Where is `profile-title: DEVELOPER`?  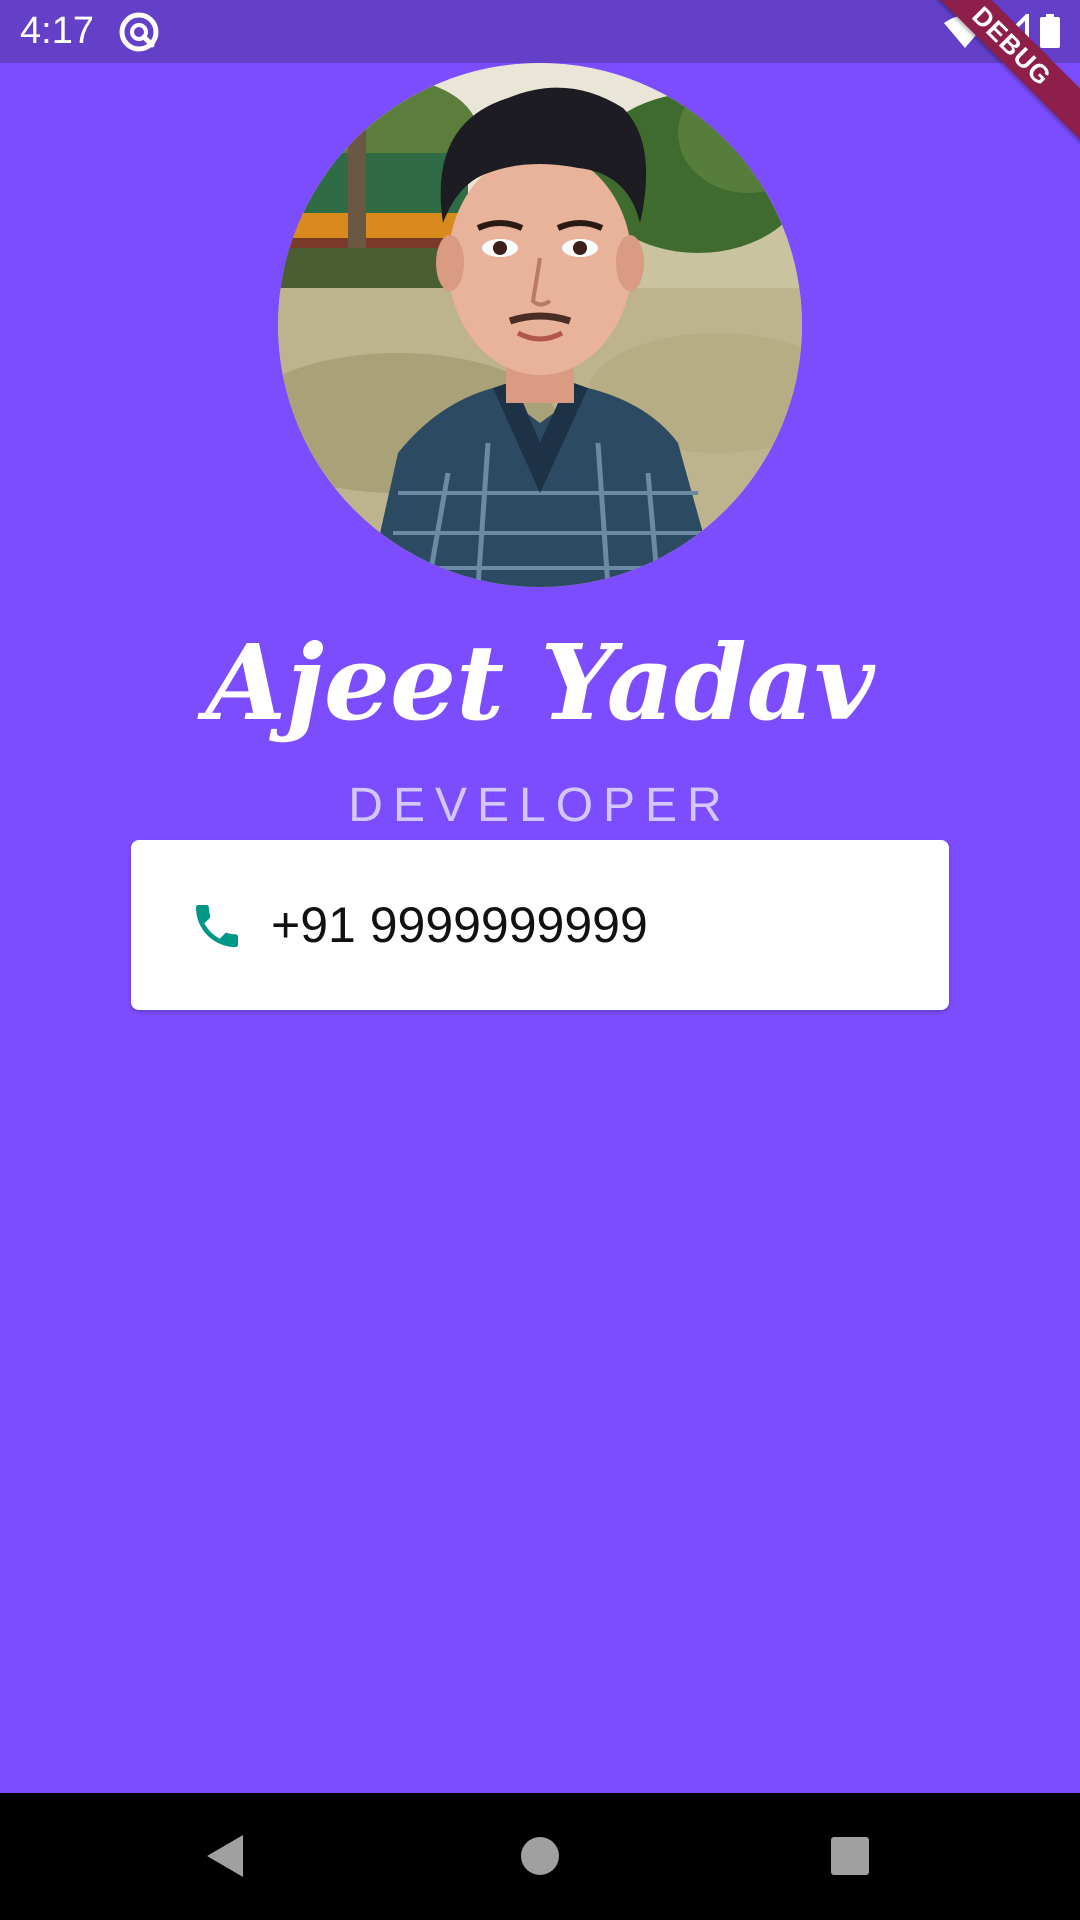
profile-title: DEVELOPER is located at coordinates (540, 805).